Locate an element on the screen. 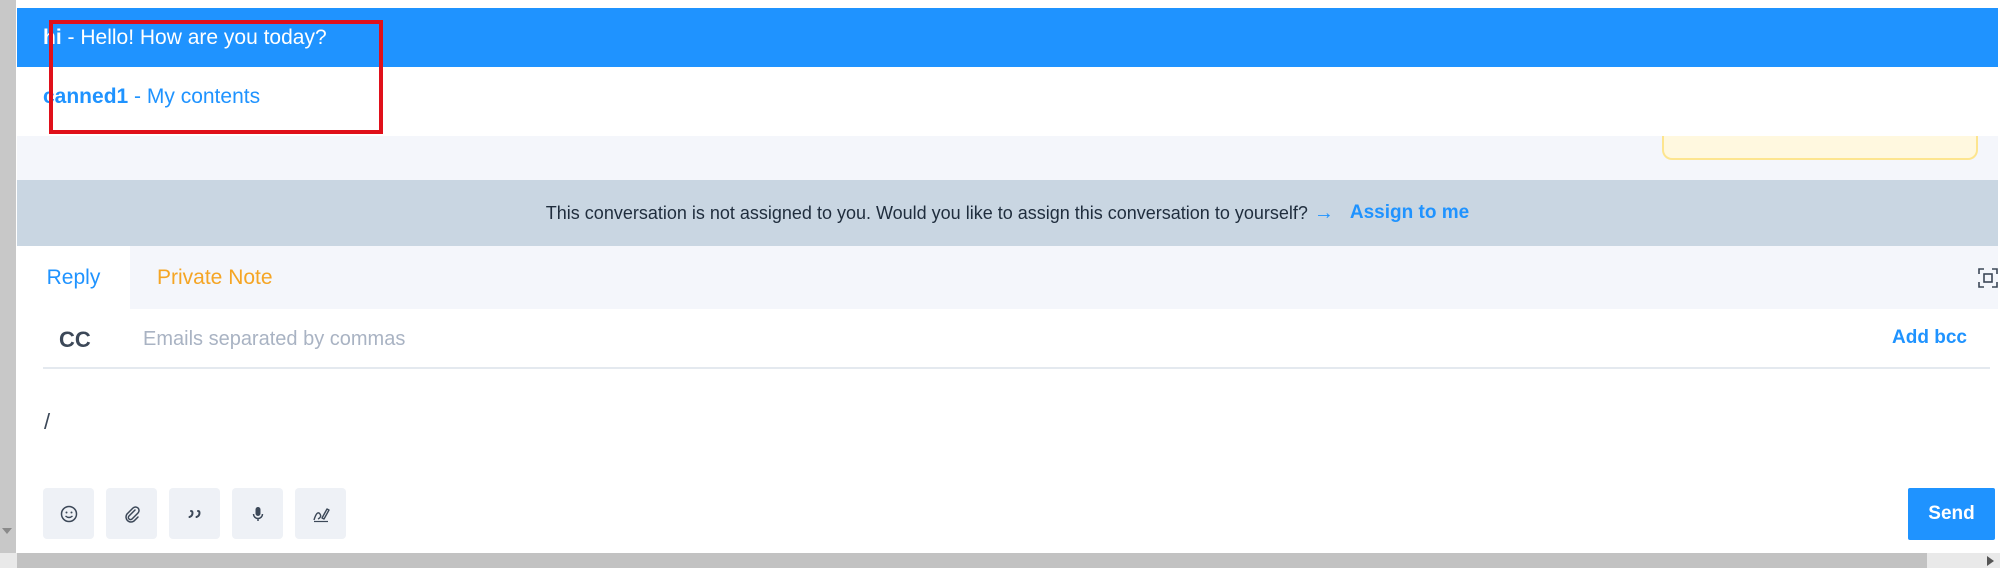 The width and height of the screenshot is (2000, 568). tab-private-note: Private Note is located at coordinates (215, 277).